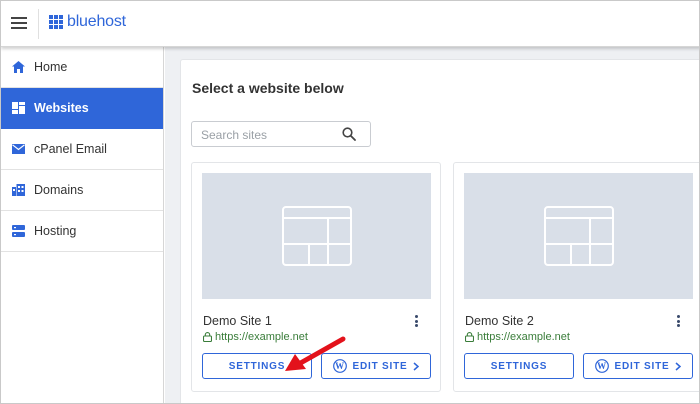  I want to click on sidebar-item-label: Hosting, so click(55, 231).